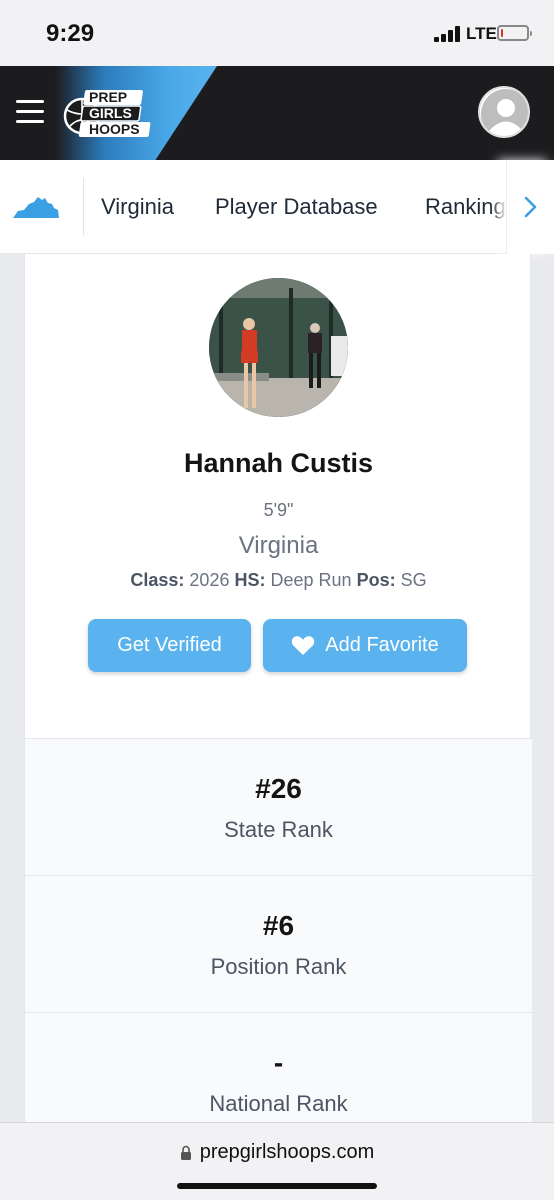  I want to click on hs-value: Deep Run, so click(311, 580).